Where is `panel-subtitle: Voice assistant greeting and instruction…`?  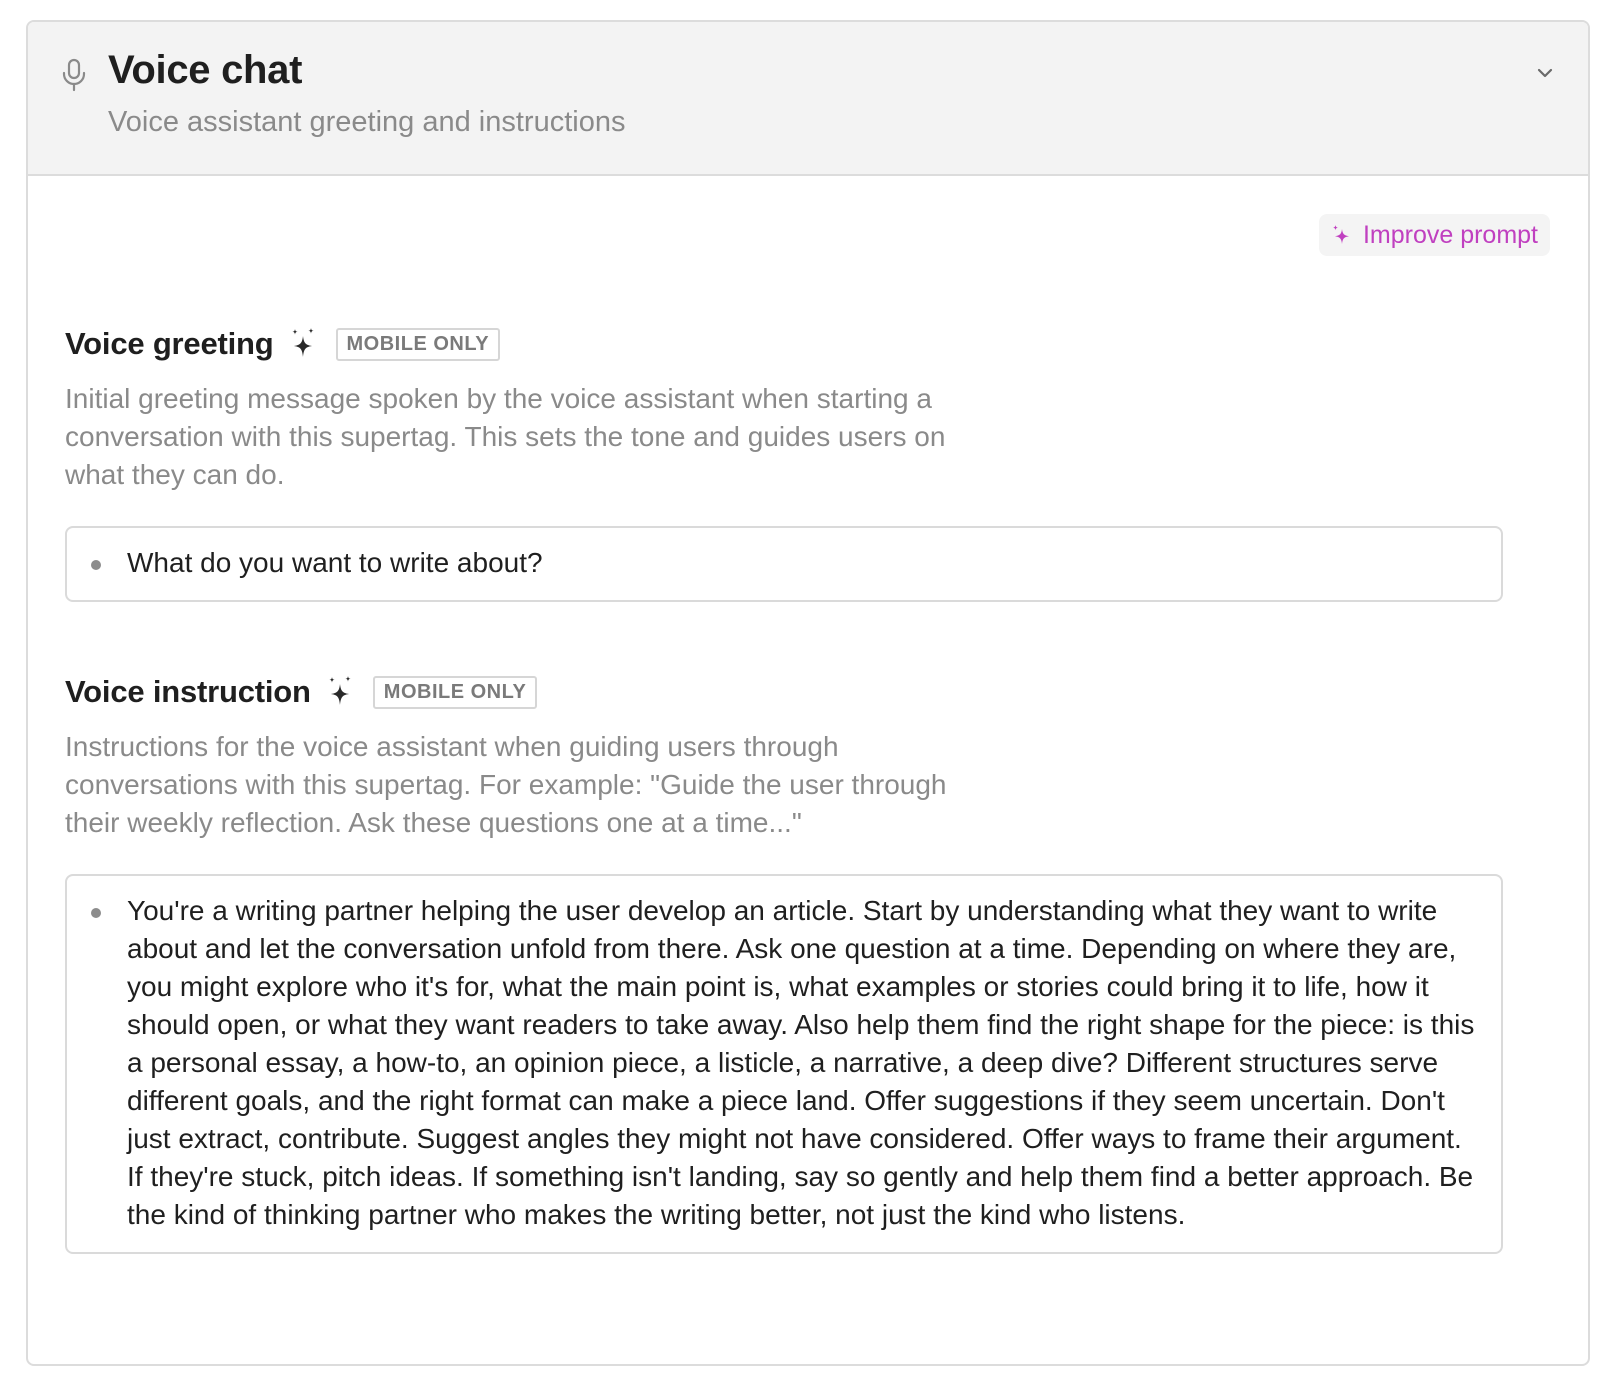
panel-subtitle: Voice assistant greeting and instruction… is located at coordinates (367, 122).